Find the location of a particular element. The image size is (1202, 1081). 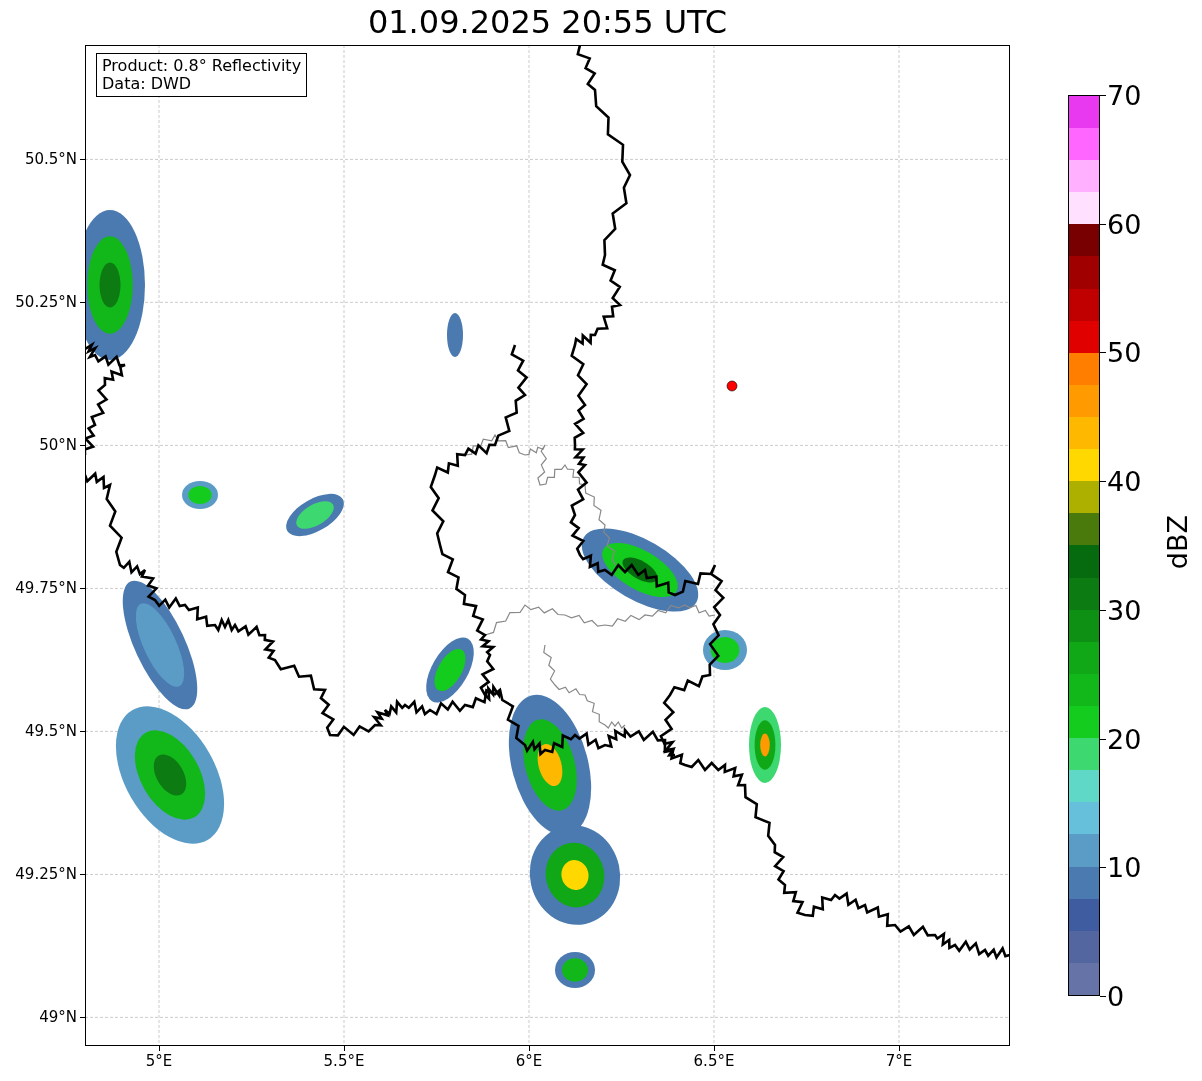

colorbar-tick-label: 30 is located at coordinates (1124, 610).